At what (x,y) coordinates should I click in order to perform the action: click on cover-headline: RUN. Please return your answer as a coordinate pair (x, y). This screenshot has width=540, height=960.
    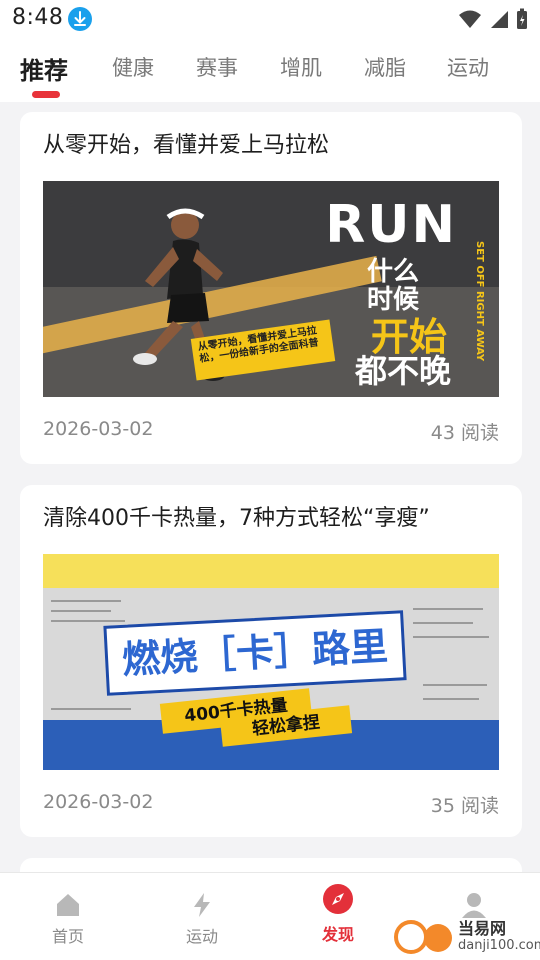
    Looking at the image, I should click on (391, 225).